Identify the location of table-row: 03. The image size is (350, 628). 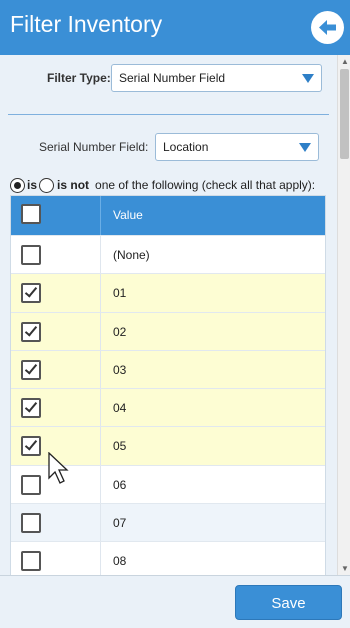
(168, 369).